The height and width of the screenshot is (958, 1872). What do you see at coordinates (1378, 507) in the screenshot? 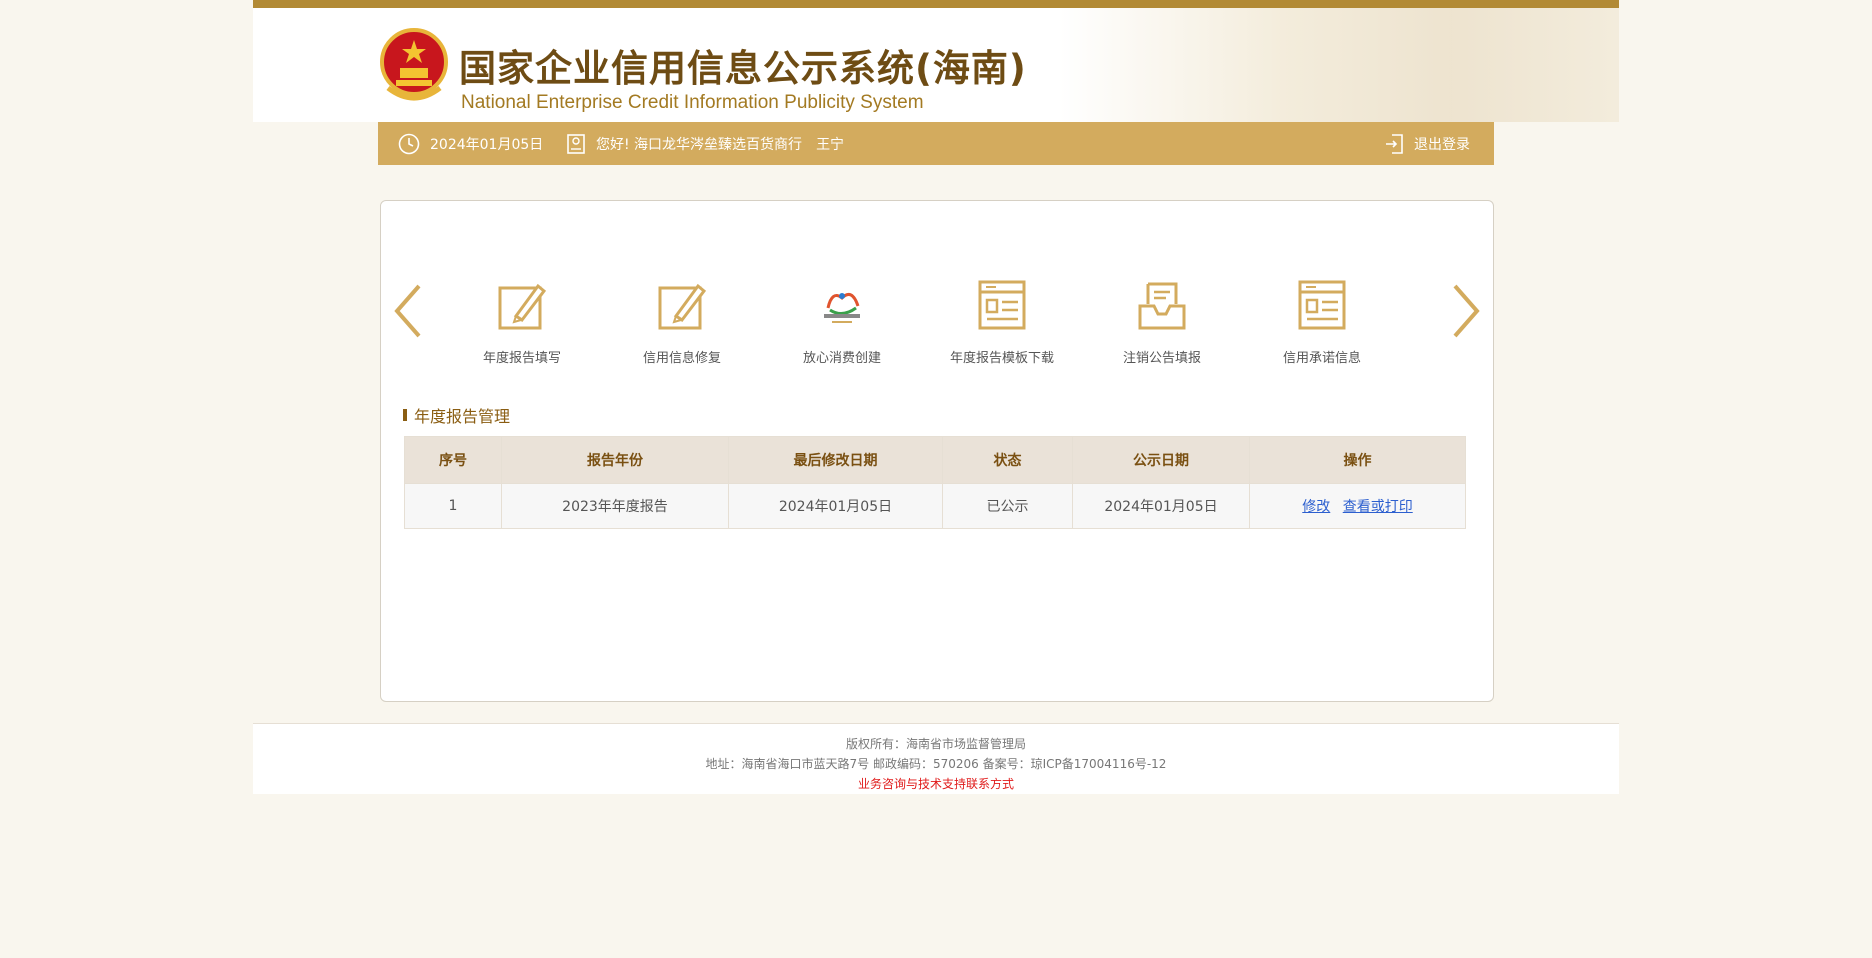
I see `view-print-link: 查看或打印` at bounding box center [1378, 507].